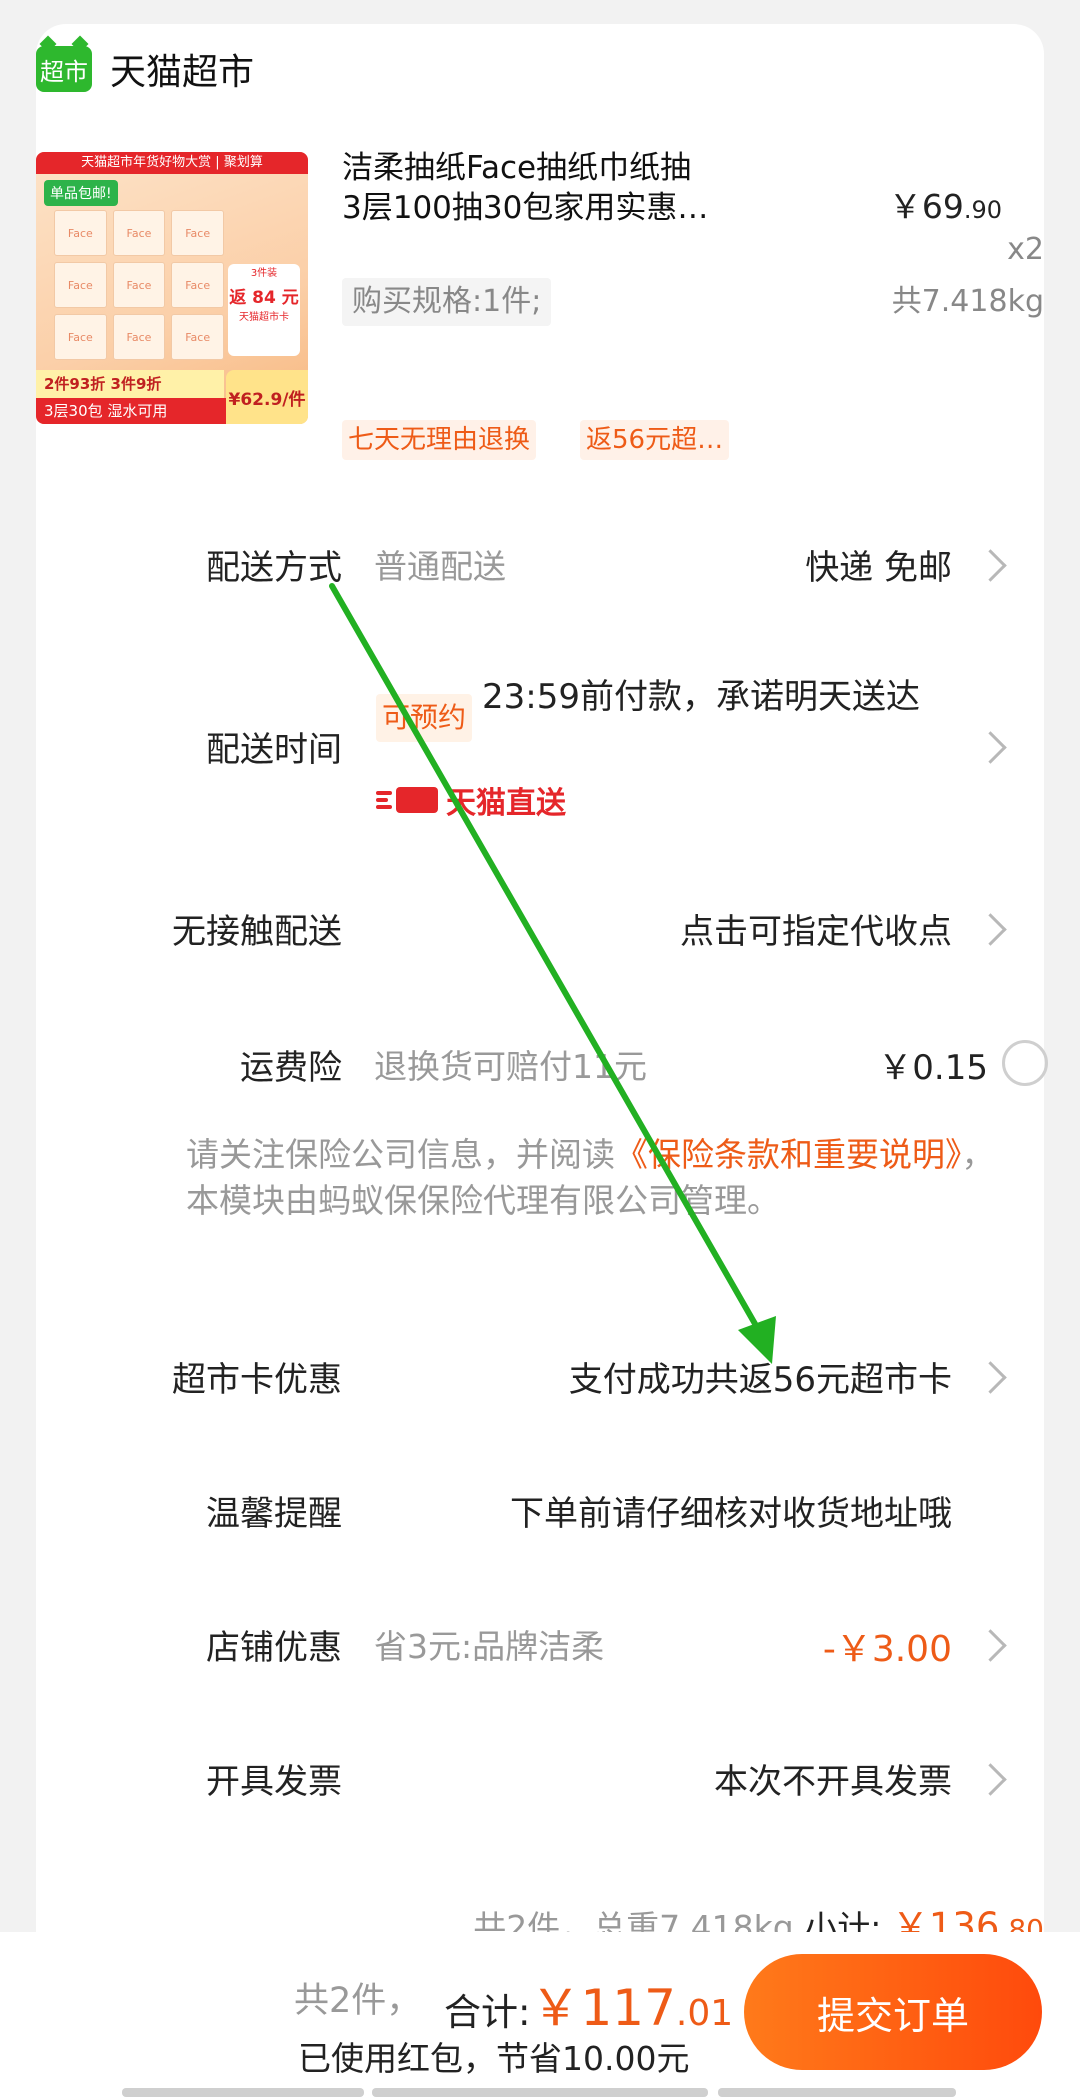 The image size is (1080, 2097). I want to click on delivery-method-label: 配送方式, so click(274, 568).